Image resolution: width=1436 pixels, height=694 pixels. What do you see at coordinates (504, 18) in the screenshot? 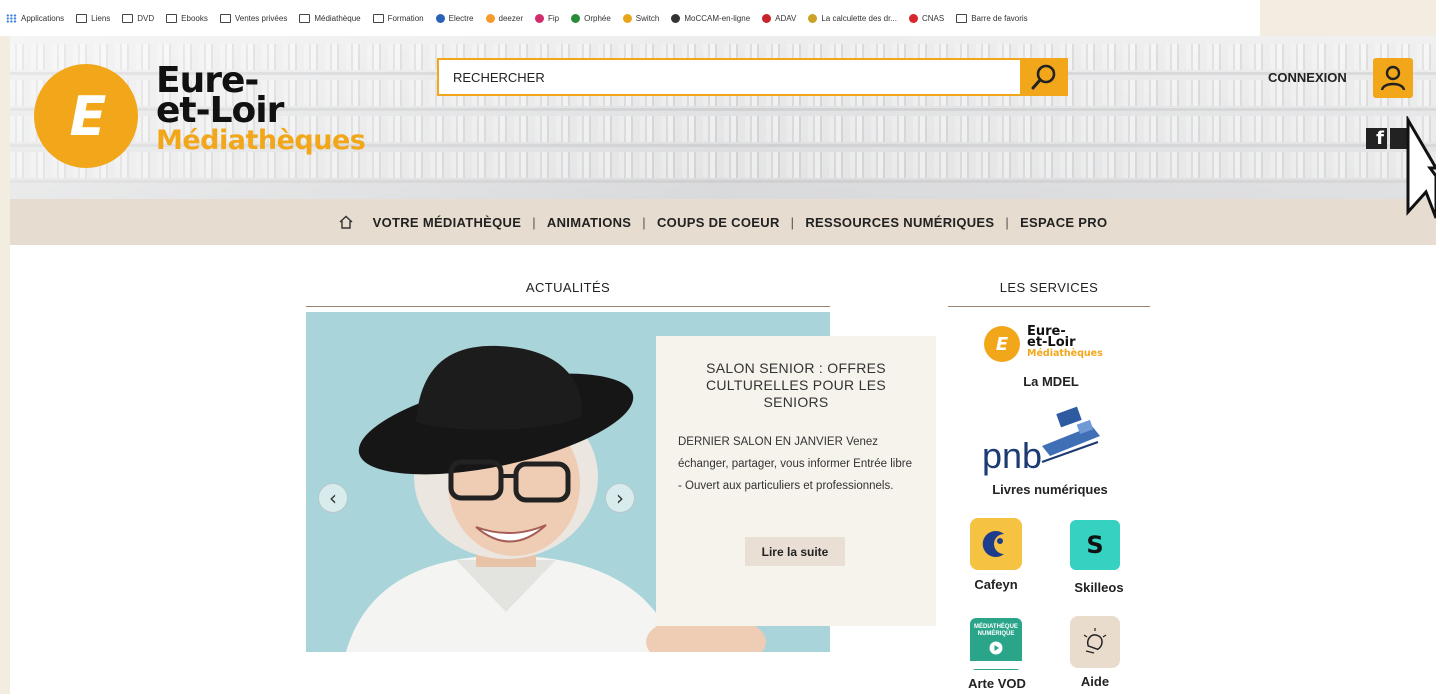
I see `bookmark-8: deezer` at bounding box center [504, 18].